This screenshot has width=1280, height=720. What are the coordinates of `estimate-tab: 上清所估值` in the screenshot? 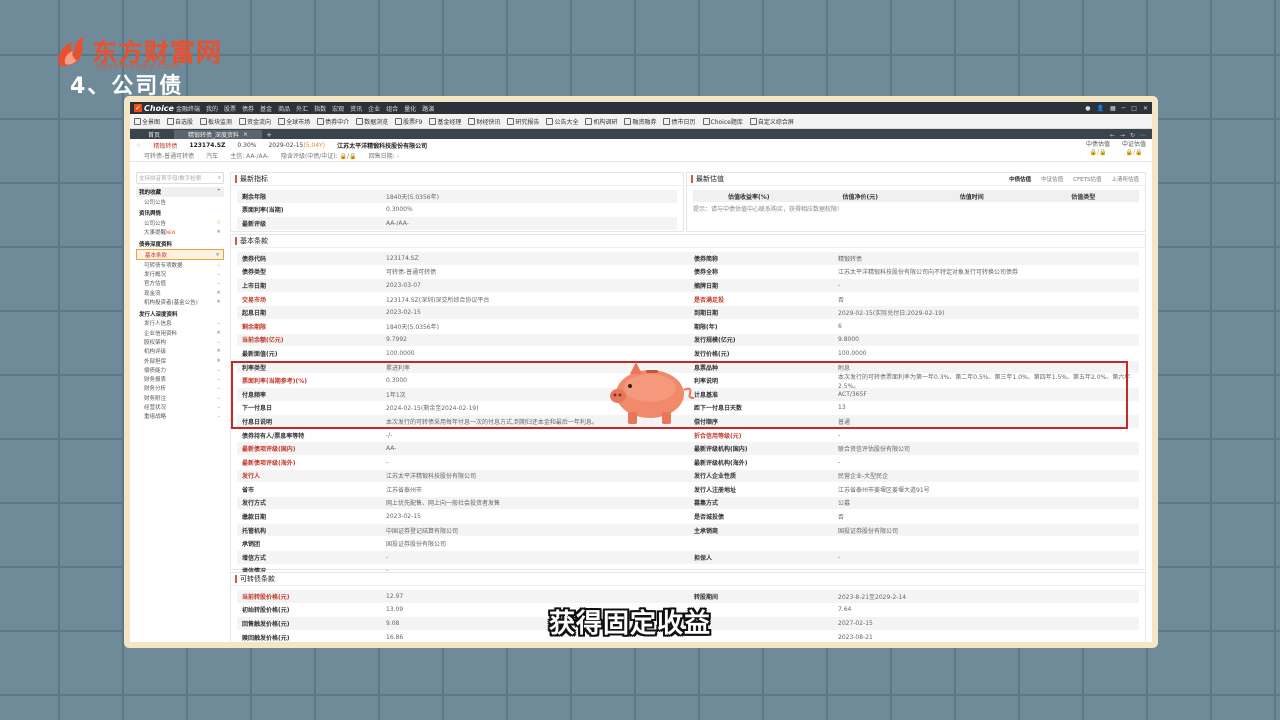 It's located at (1125, 179).